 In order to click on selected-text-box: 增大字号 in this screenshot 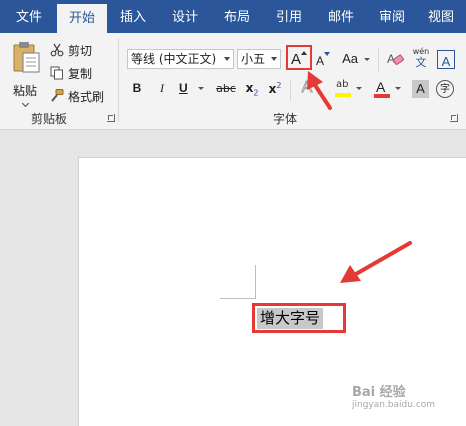, I will do `click(299, 318)`.